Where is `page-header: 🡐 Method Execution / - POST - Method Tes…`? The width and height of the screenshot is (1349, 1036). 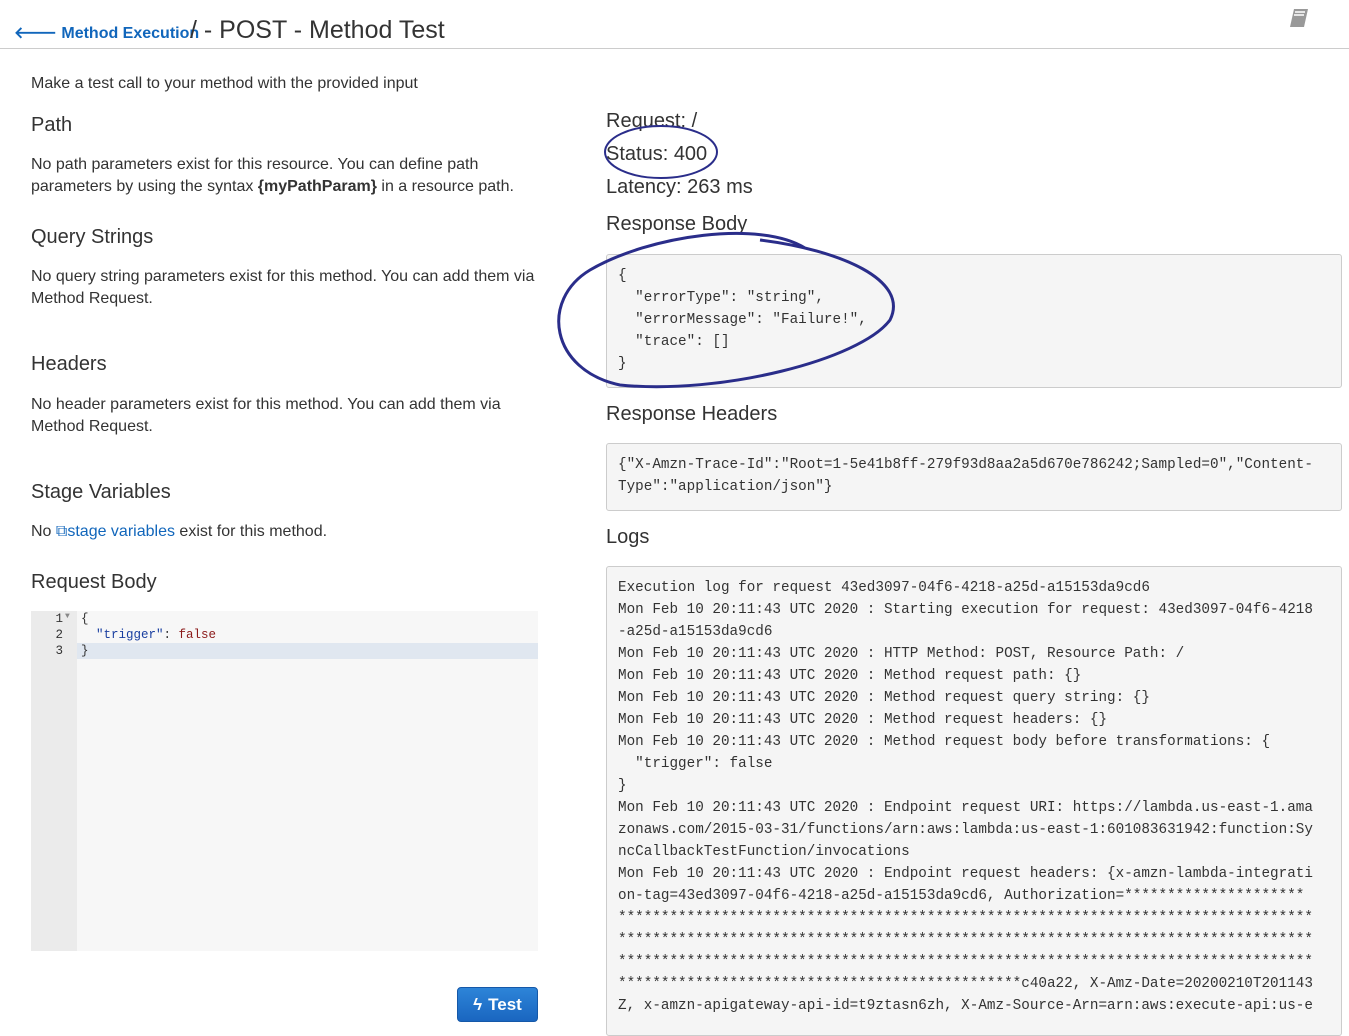
page-header: 🡐 Method Execution / - POST - Method Tes… is located at coordinates (674, 24).